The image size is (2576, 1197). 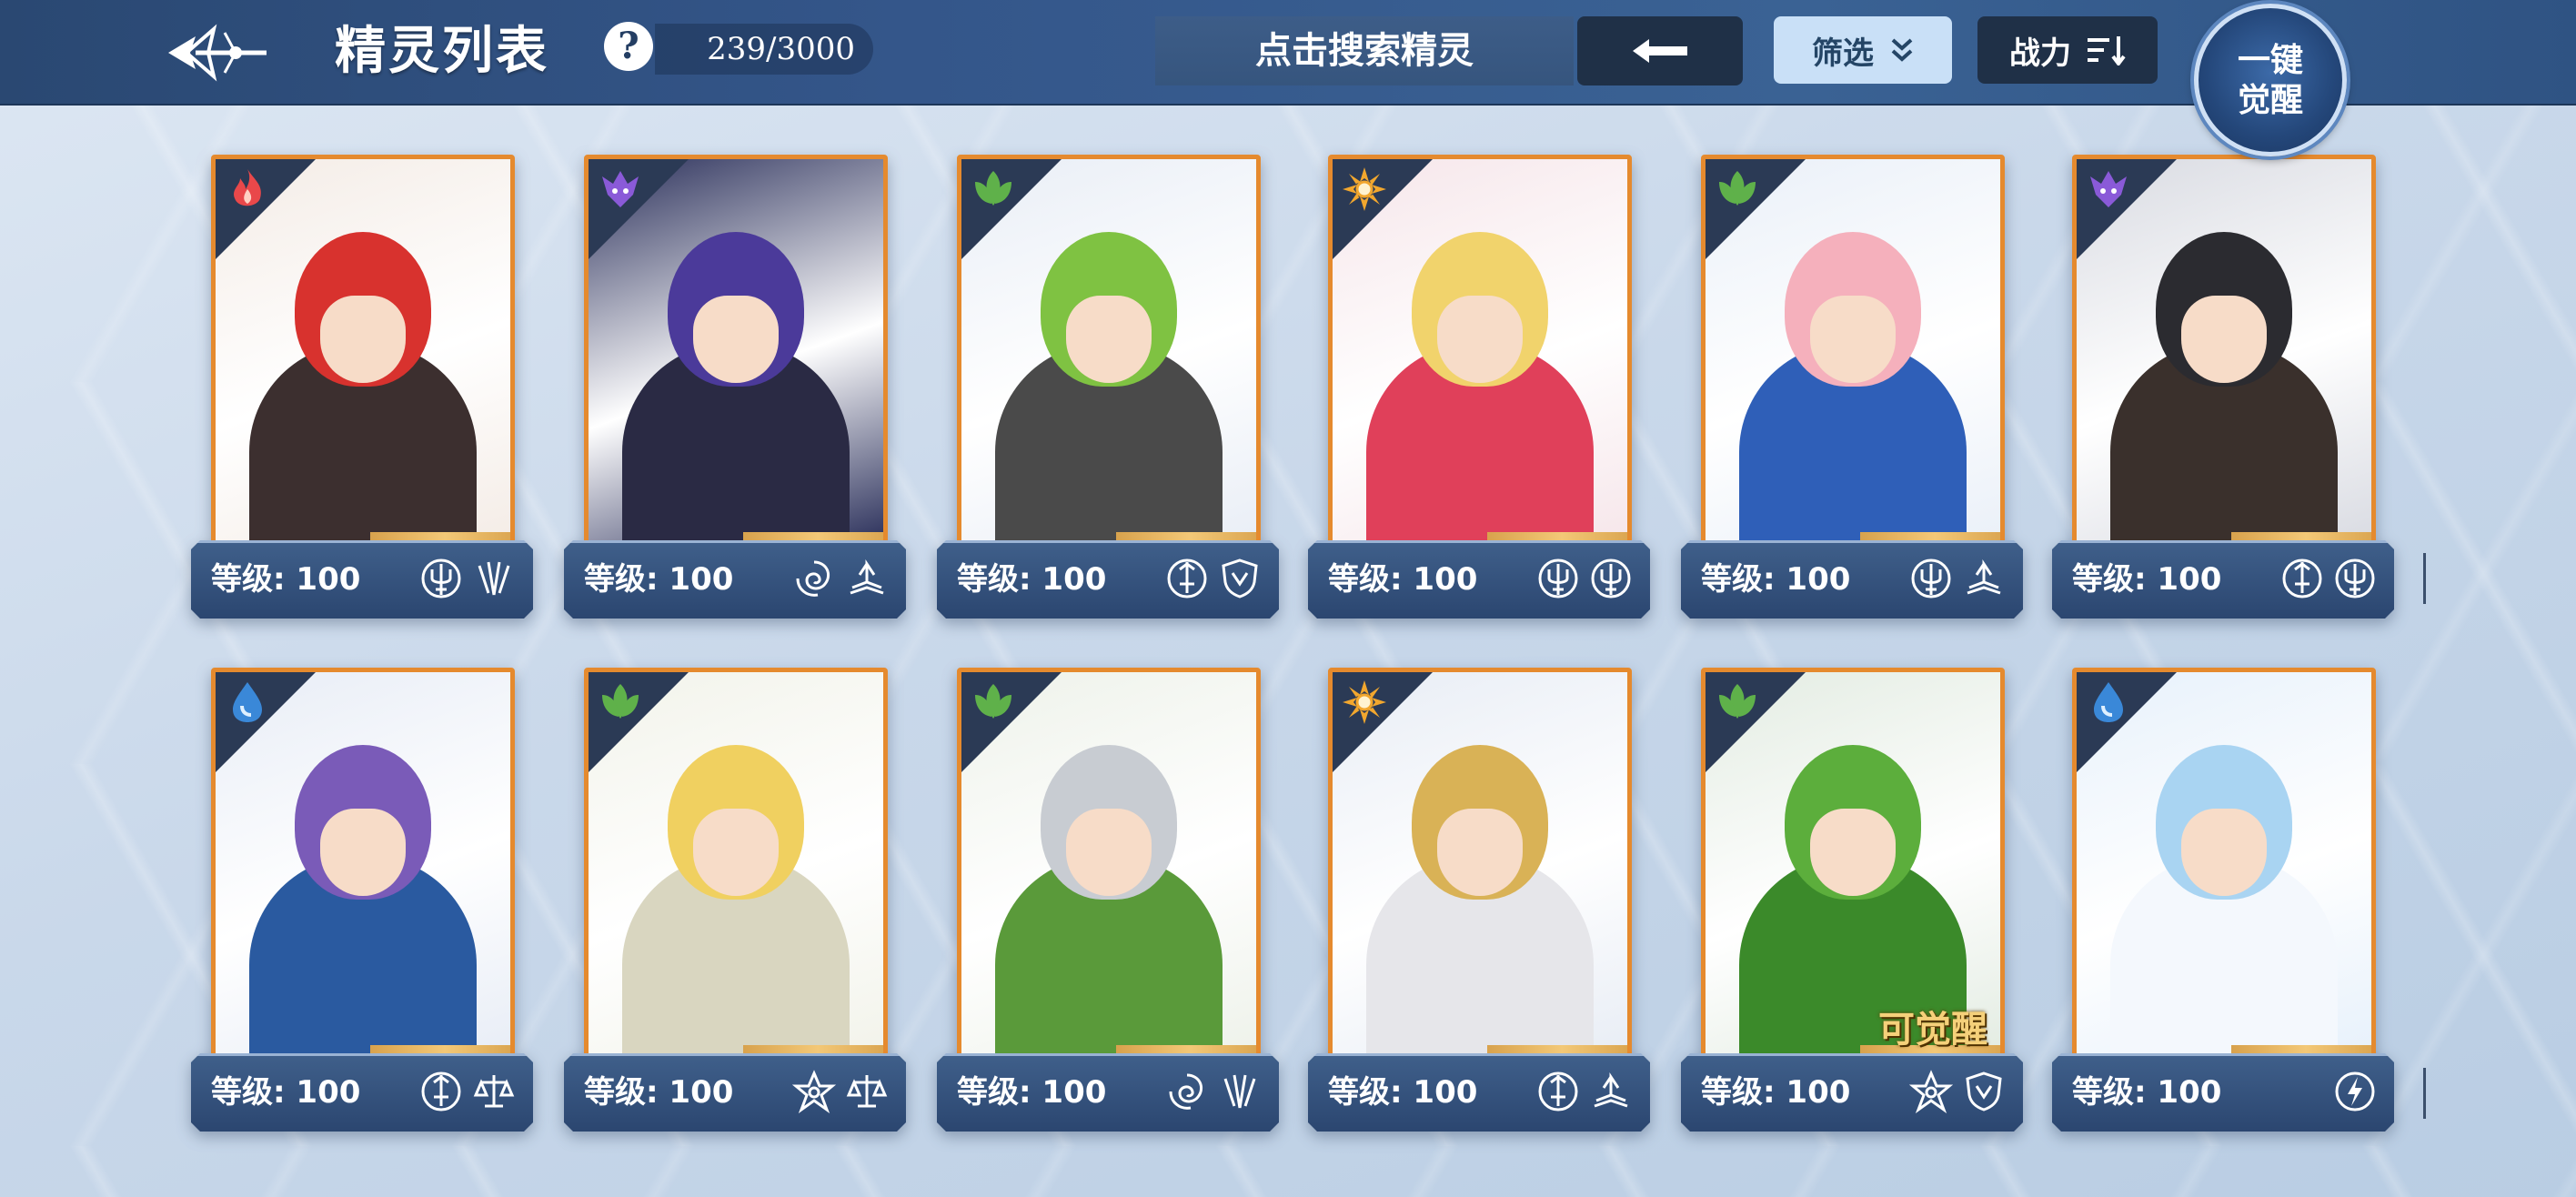 I want to click on spirit-count: 239/3000, so click(x=764, y=49).